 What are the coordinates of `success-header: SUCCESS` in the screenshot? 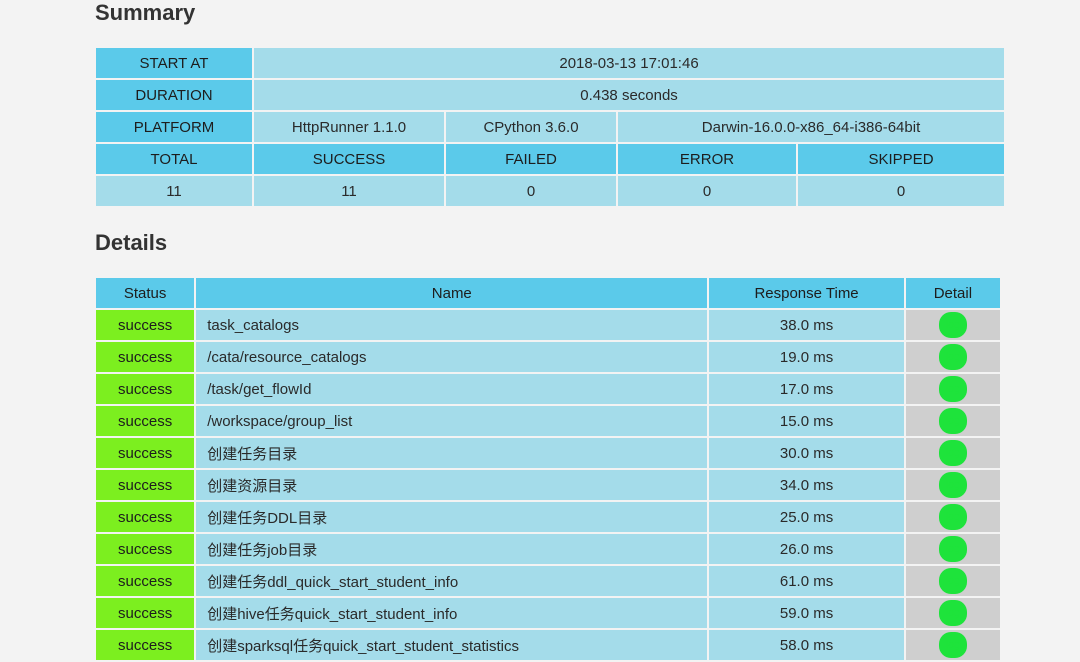 It's located at (349, 159).